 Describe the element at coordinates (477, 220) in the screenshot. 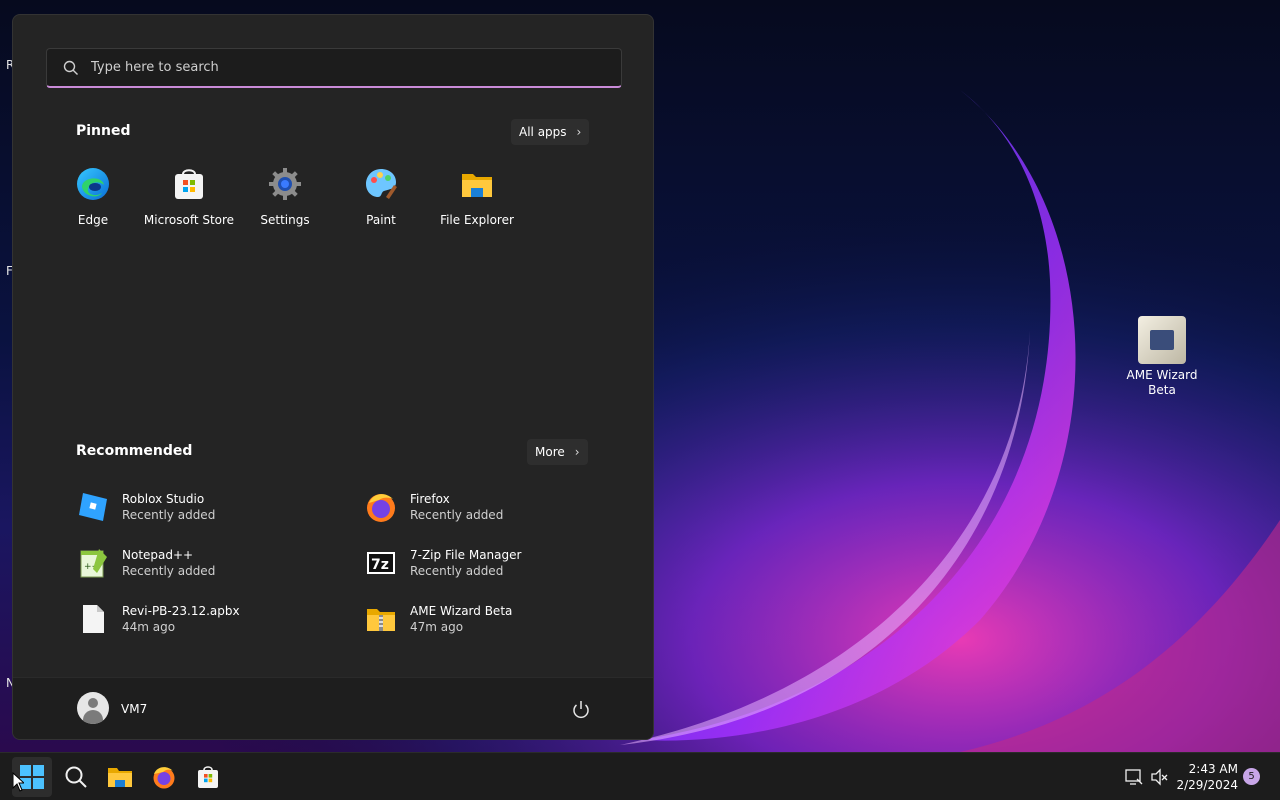

I see `pinned-app-label: File Explorer` at that location.